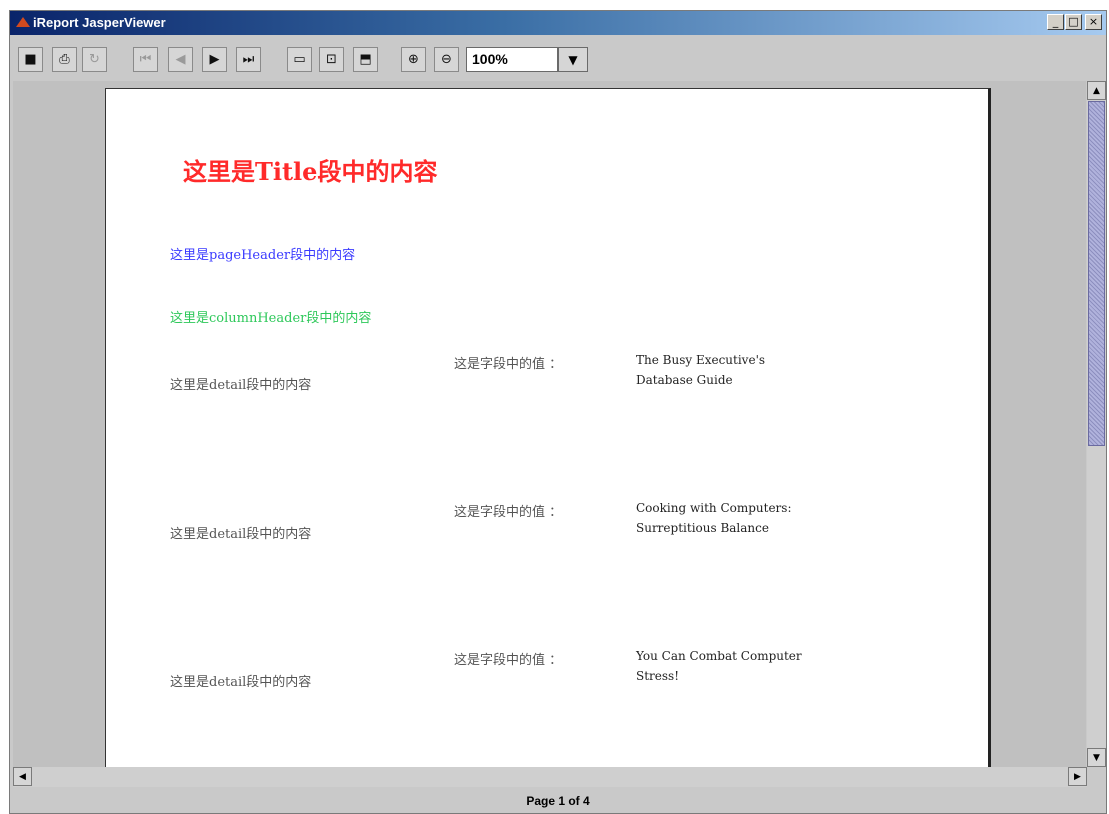 This screenshot has height=814, width=1109. I want to click on actual-size-button: ▭, so click(299, 59).